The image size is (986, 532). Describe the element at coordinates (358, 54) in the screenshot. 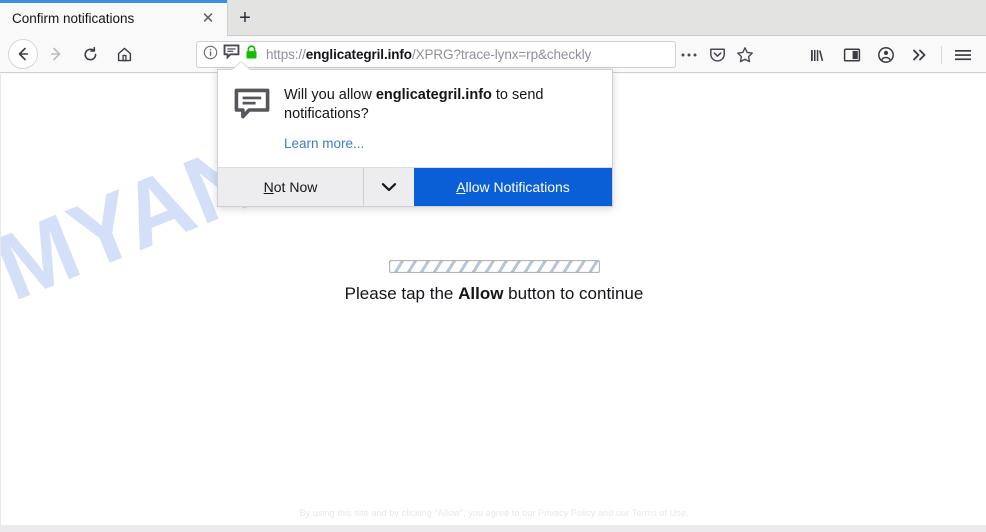

I see `url-domain: englicategril.info` at that location.